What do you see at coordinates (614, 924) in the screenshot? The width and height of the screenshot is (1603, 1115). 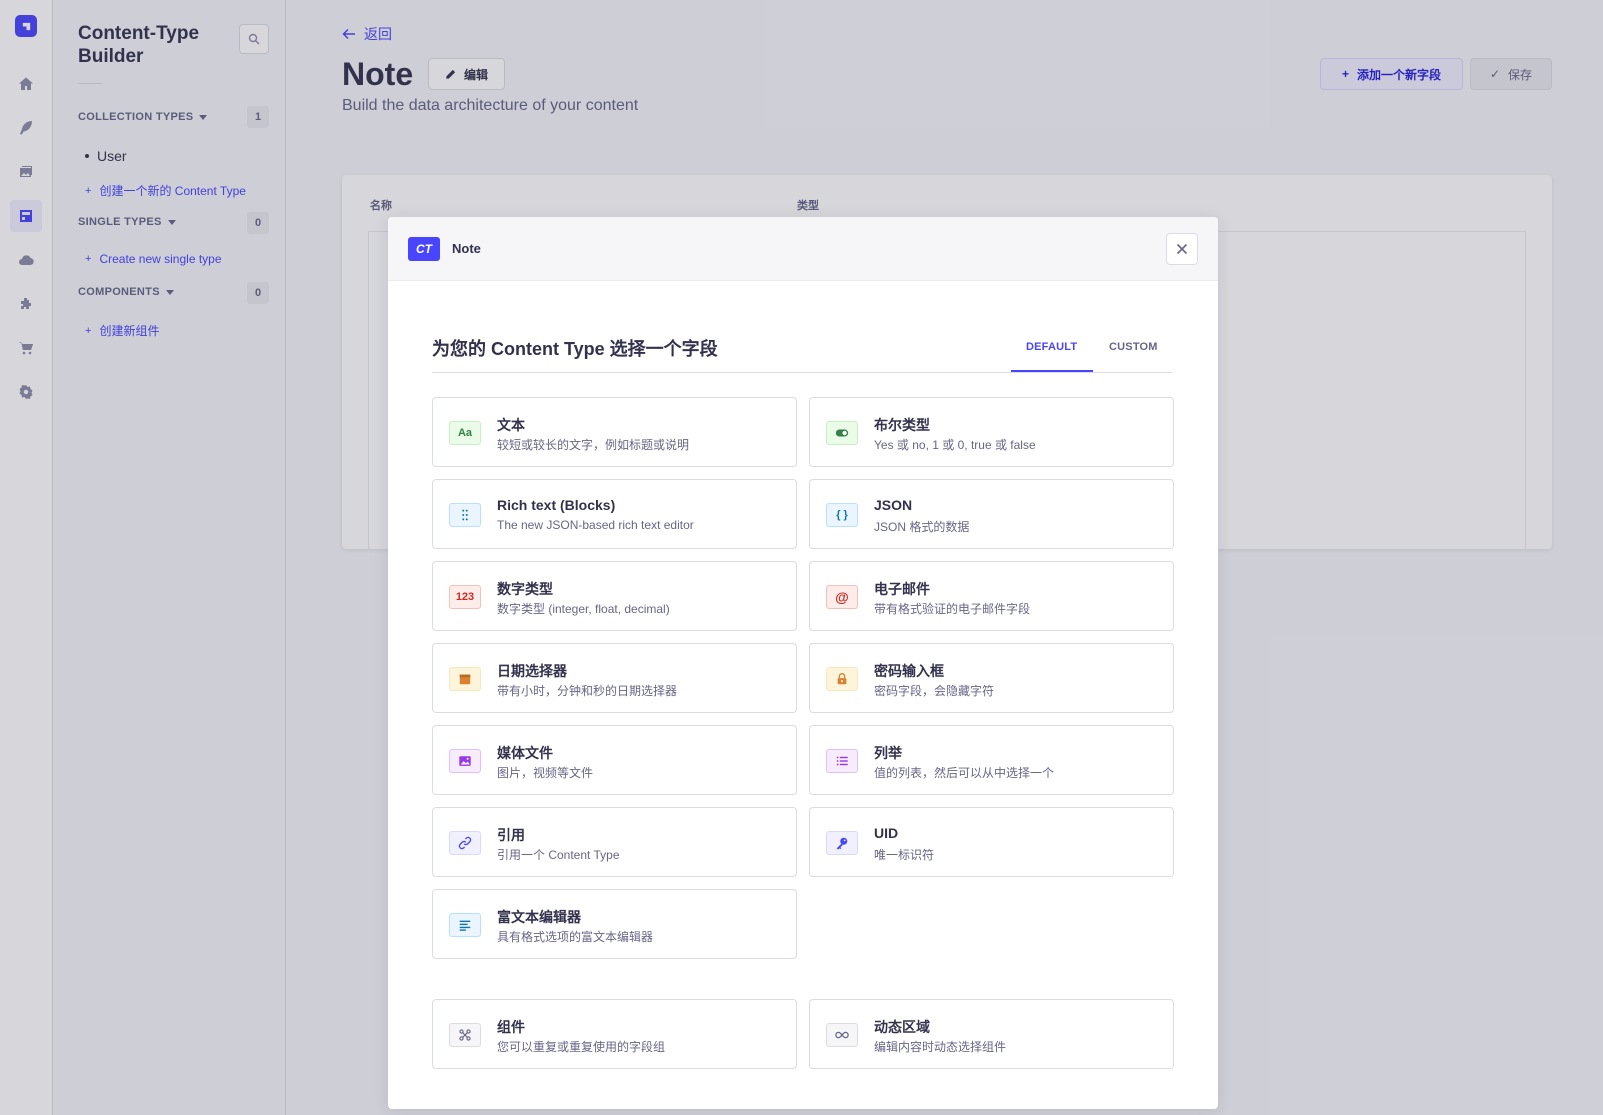 I see `field-option-richtext: 富文本编辑器 具有格式选项的富文本编辑器` at bounding box center [614, 924].